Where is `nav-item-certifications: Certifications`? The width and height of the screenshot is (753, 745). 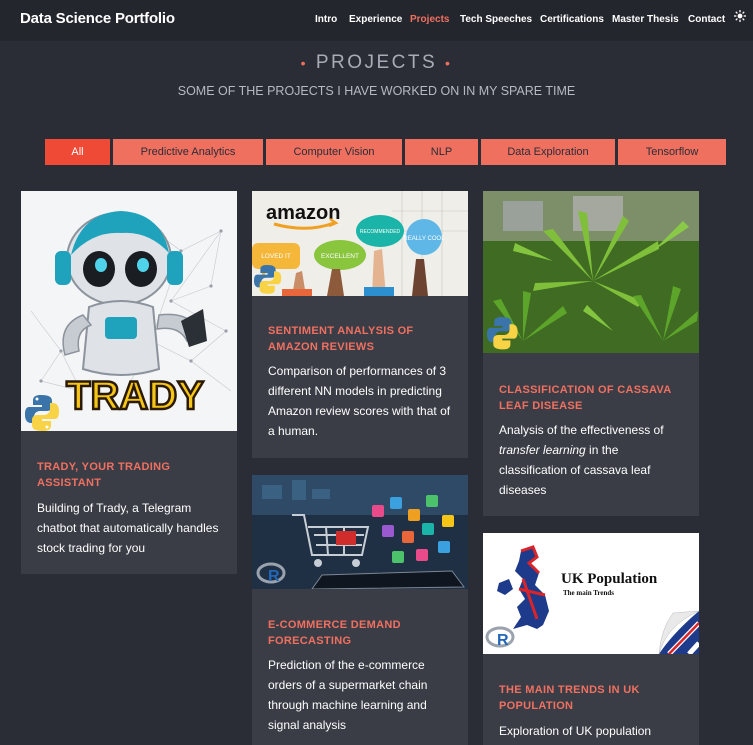
nav-item-certifications: Certifications is located at coordinates (572, 19).